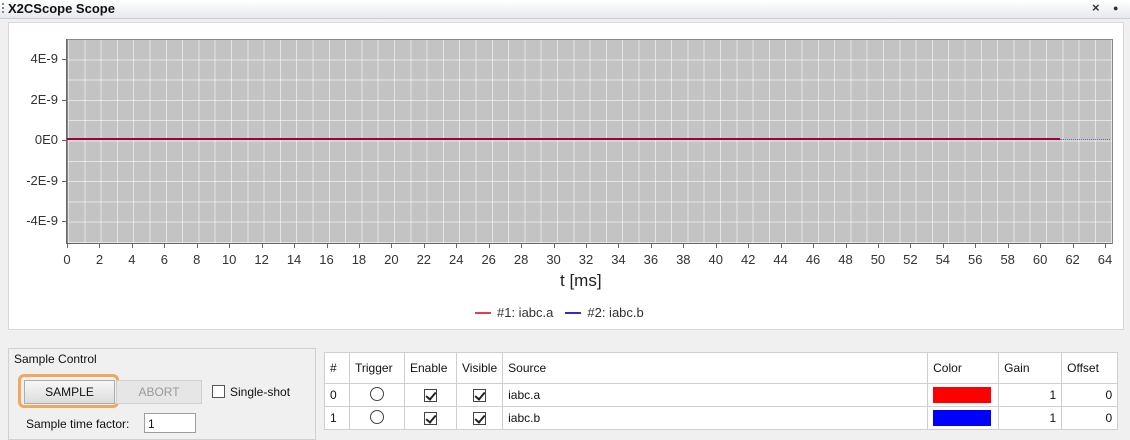 This screenshot has width=1130, height=440. Describe the element at coordinates (1040, 259) in the screenshot. I see `x-tick-label: 60` at that location.